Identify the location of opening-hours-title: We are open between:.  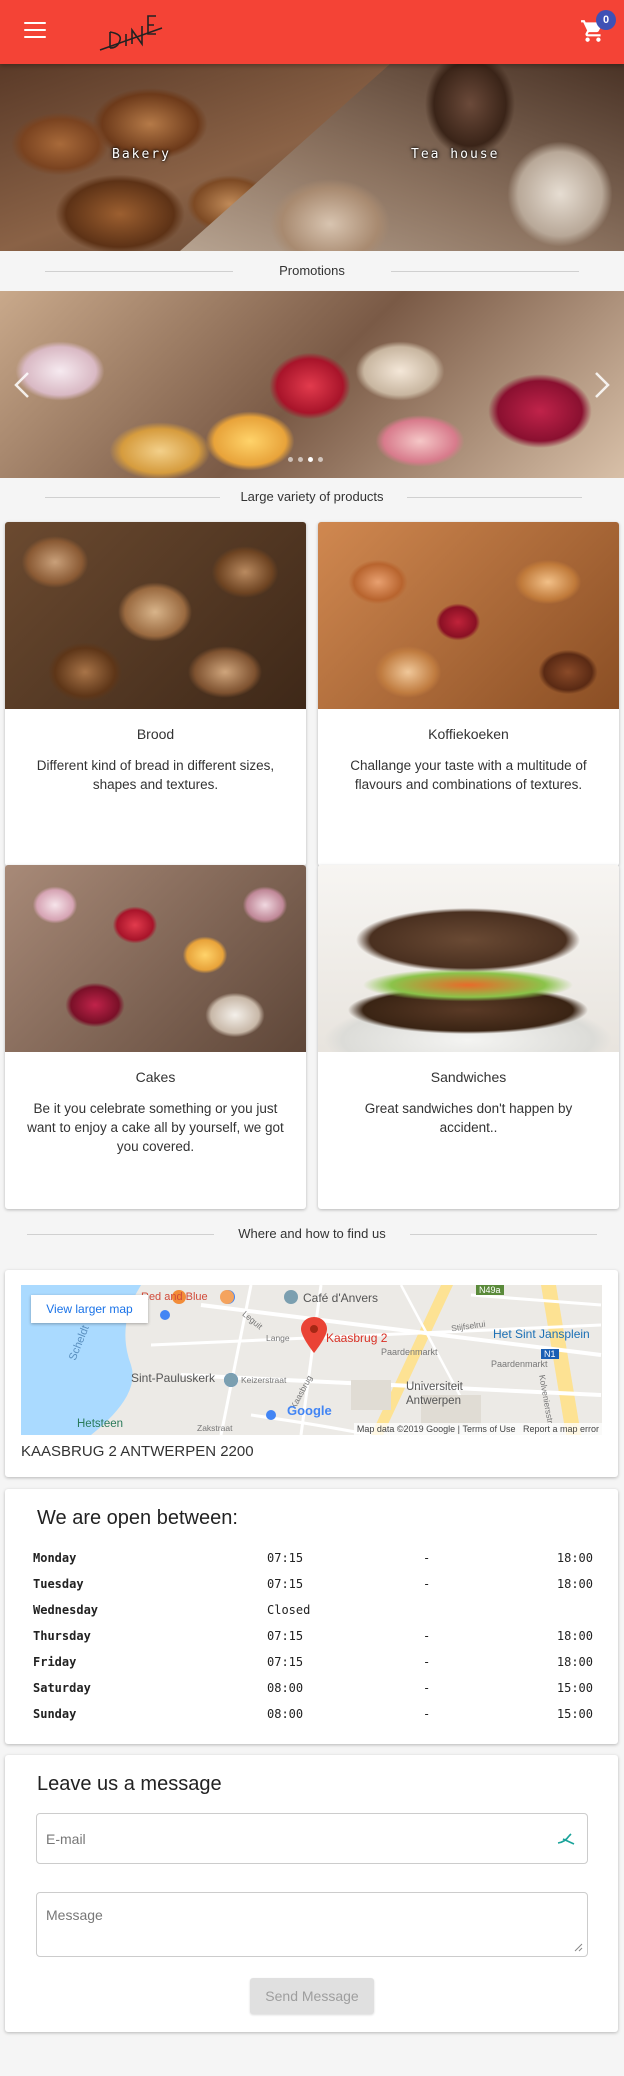
(137, 1518).